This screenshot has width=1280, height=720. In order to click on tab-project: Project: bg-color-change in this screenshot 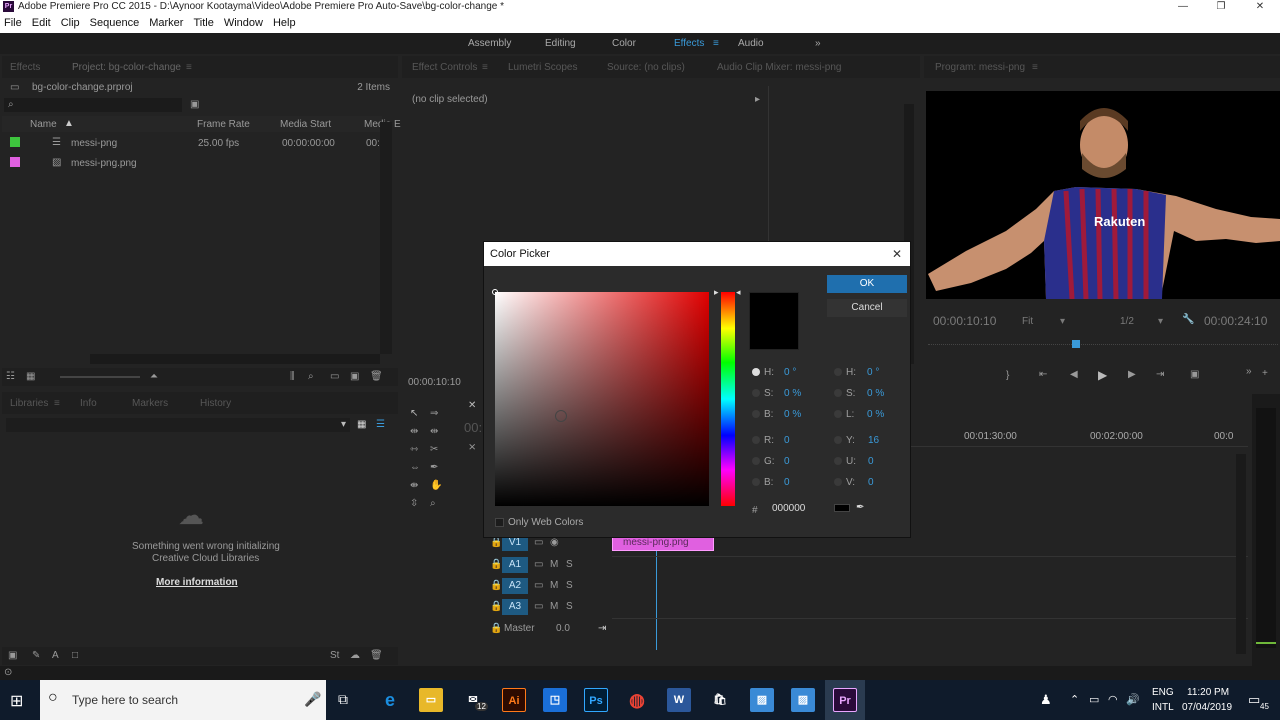, I will do `click(126, 67)`.